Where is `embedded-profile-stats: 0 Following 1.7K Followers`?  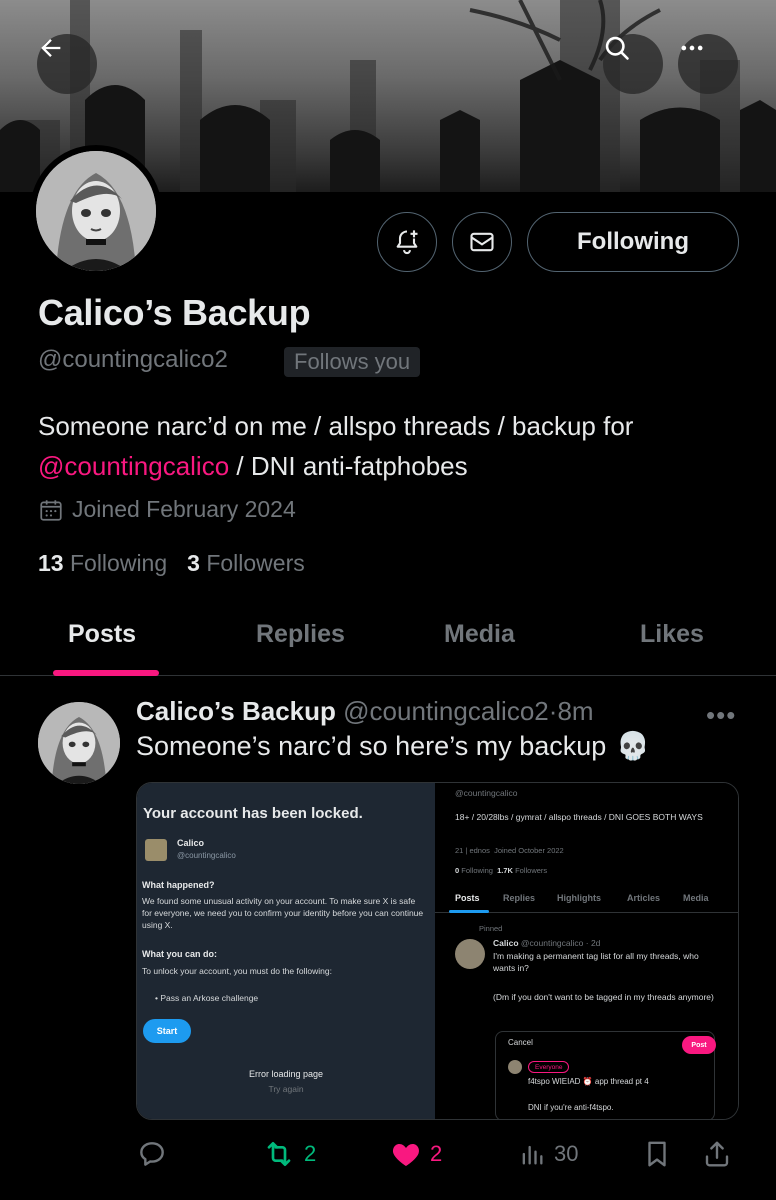
embedded-profile-stats: 0 Following 1.7K Followers is located at coordinates (501, 871).